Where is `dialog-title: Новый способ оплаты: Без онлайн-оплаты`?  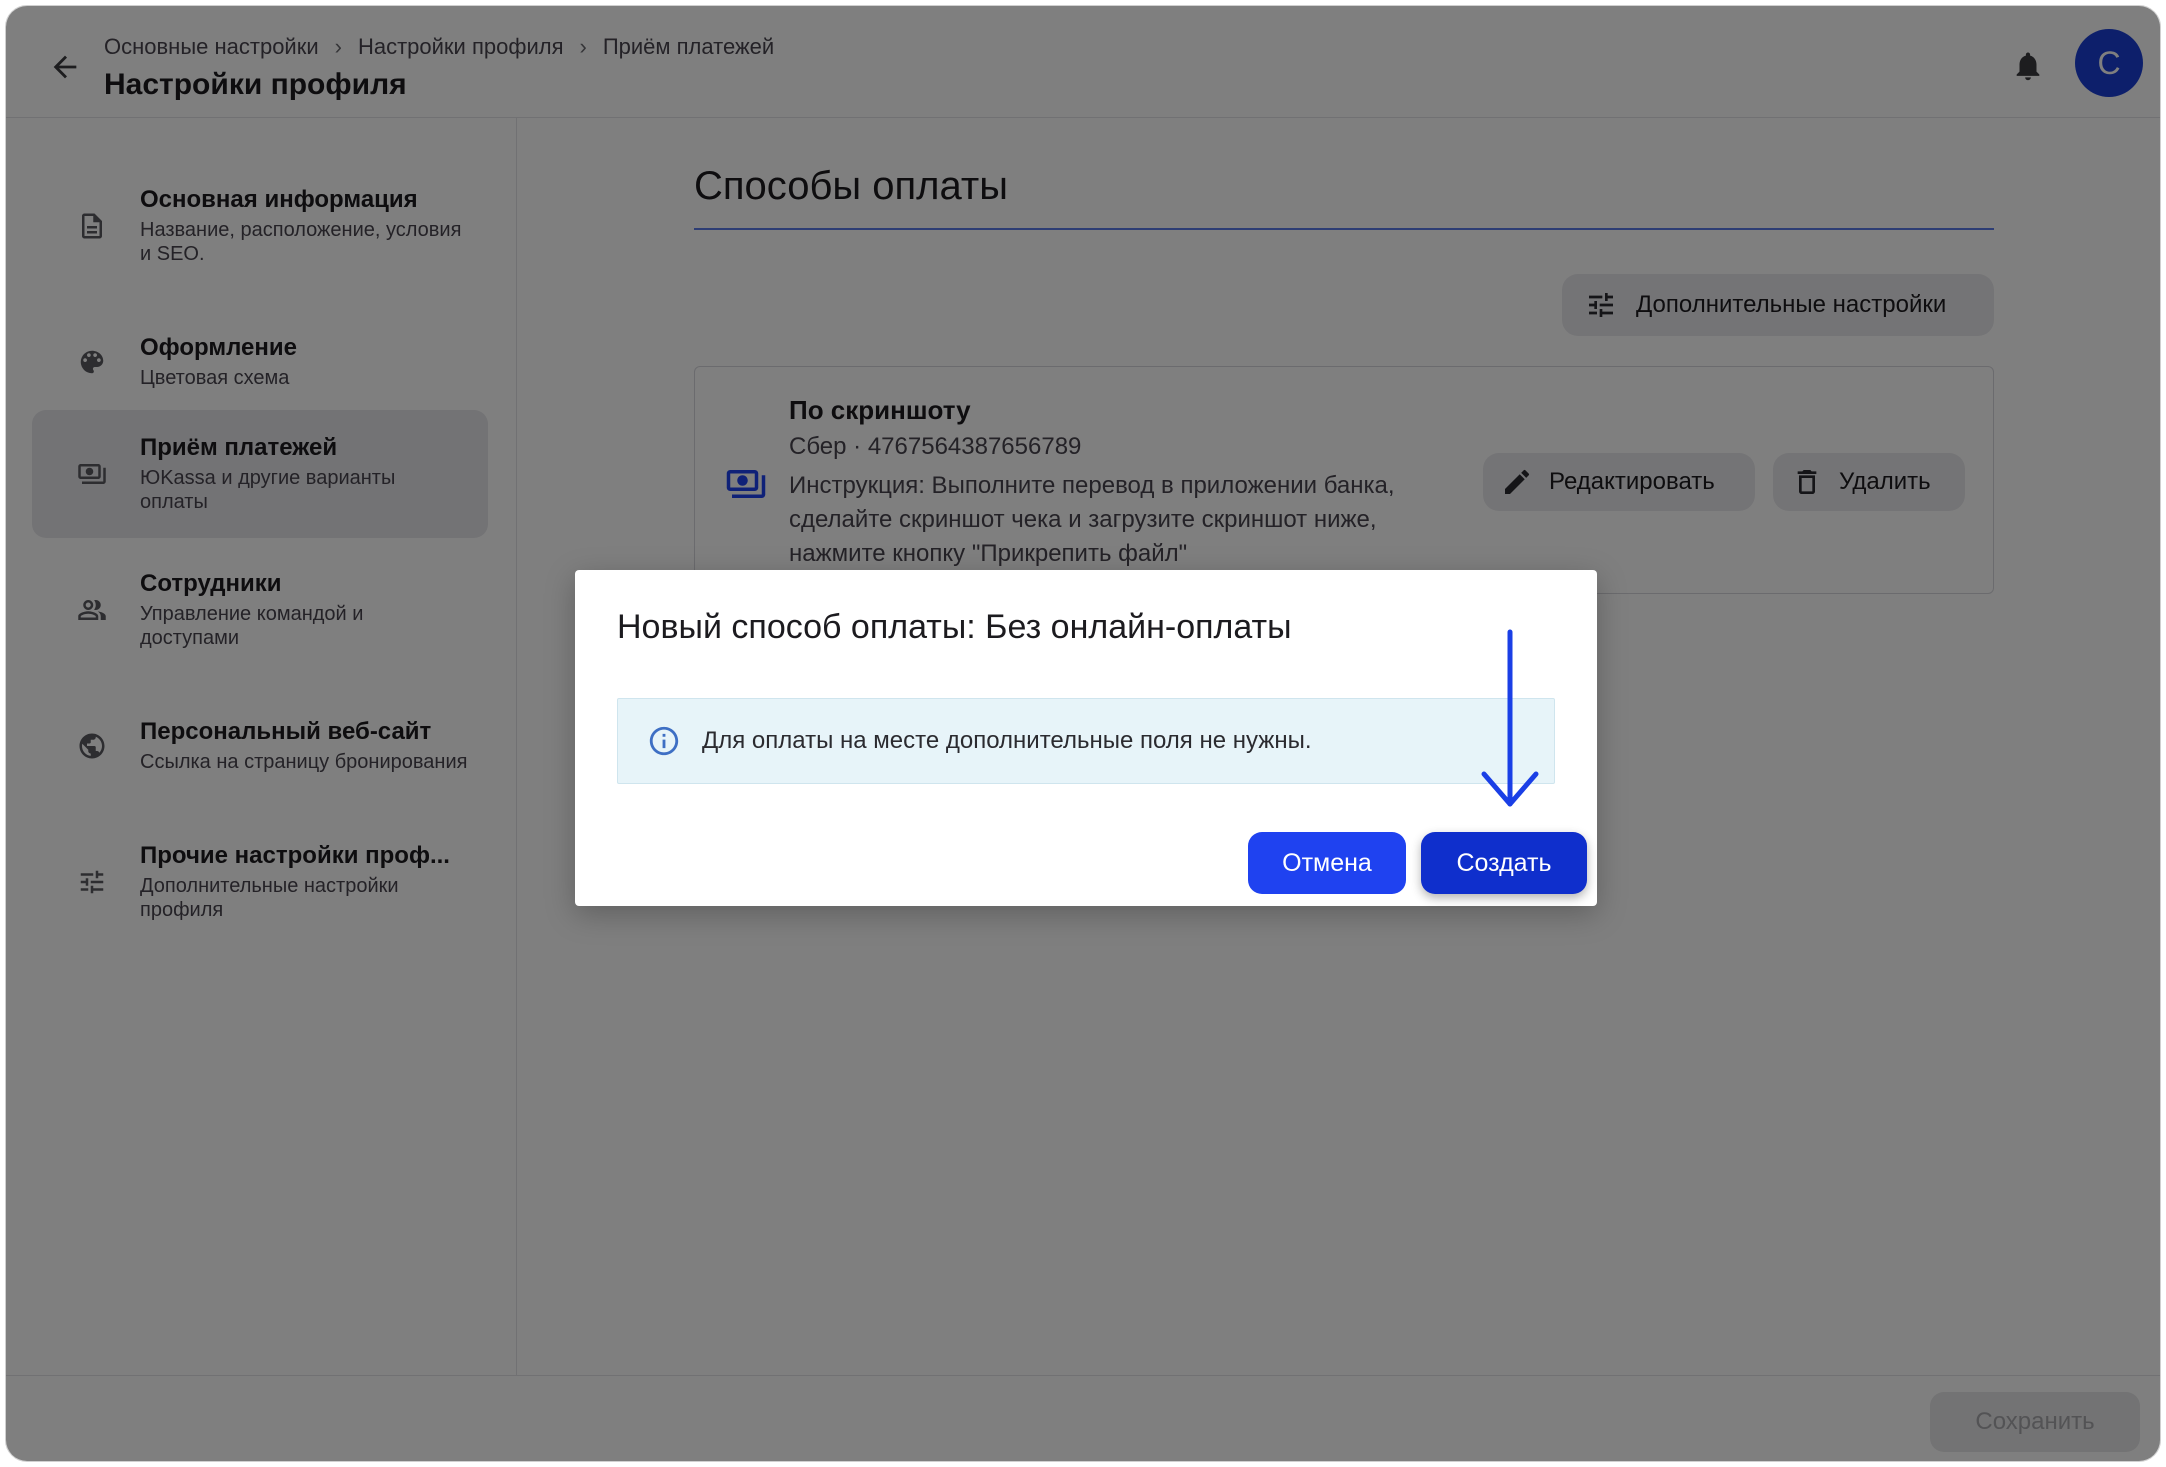
dialog-title: Новый способ оплаты: Без онлайн-оплаты is located at coordinates (954, 627).